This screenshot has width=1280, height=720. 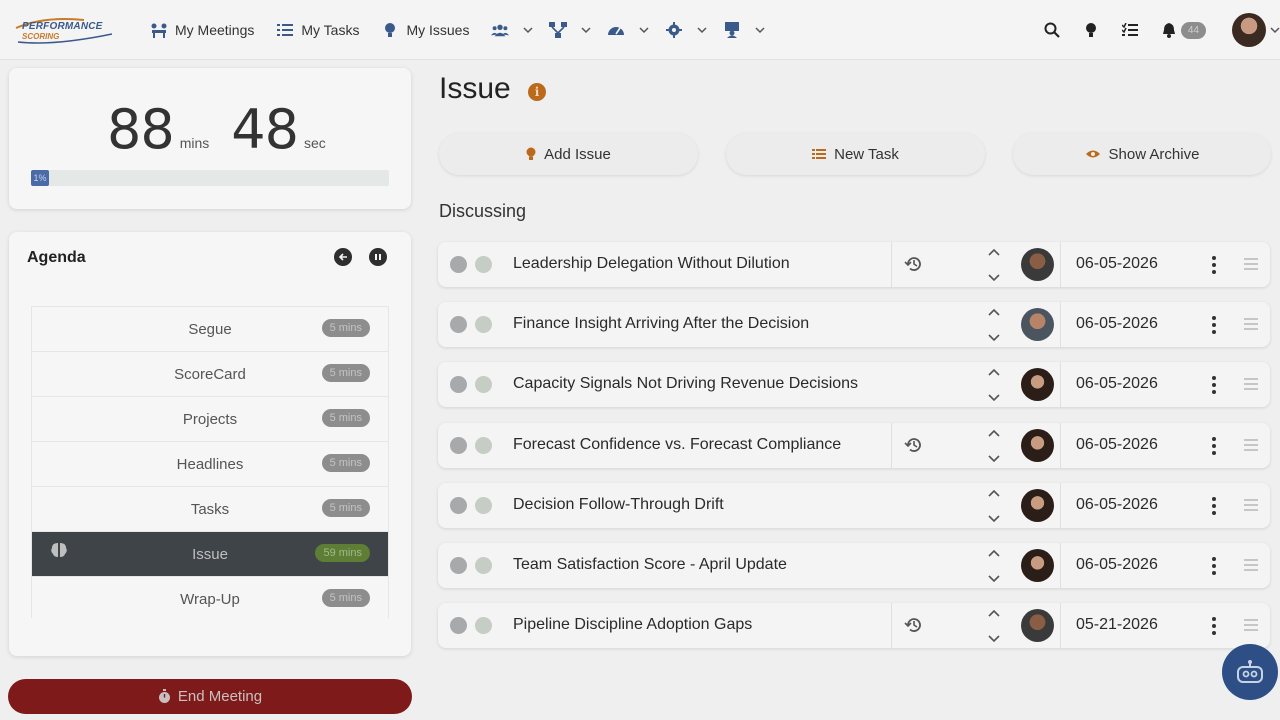 I want to click on nav-dashboard-dropdown, so click(x=628, y=30).